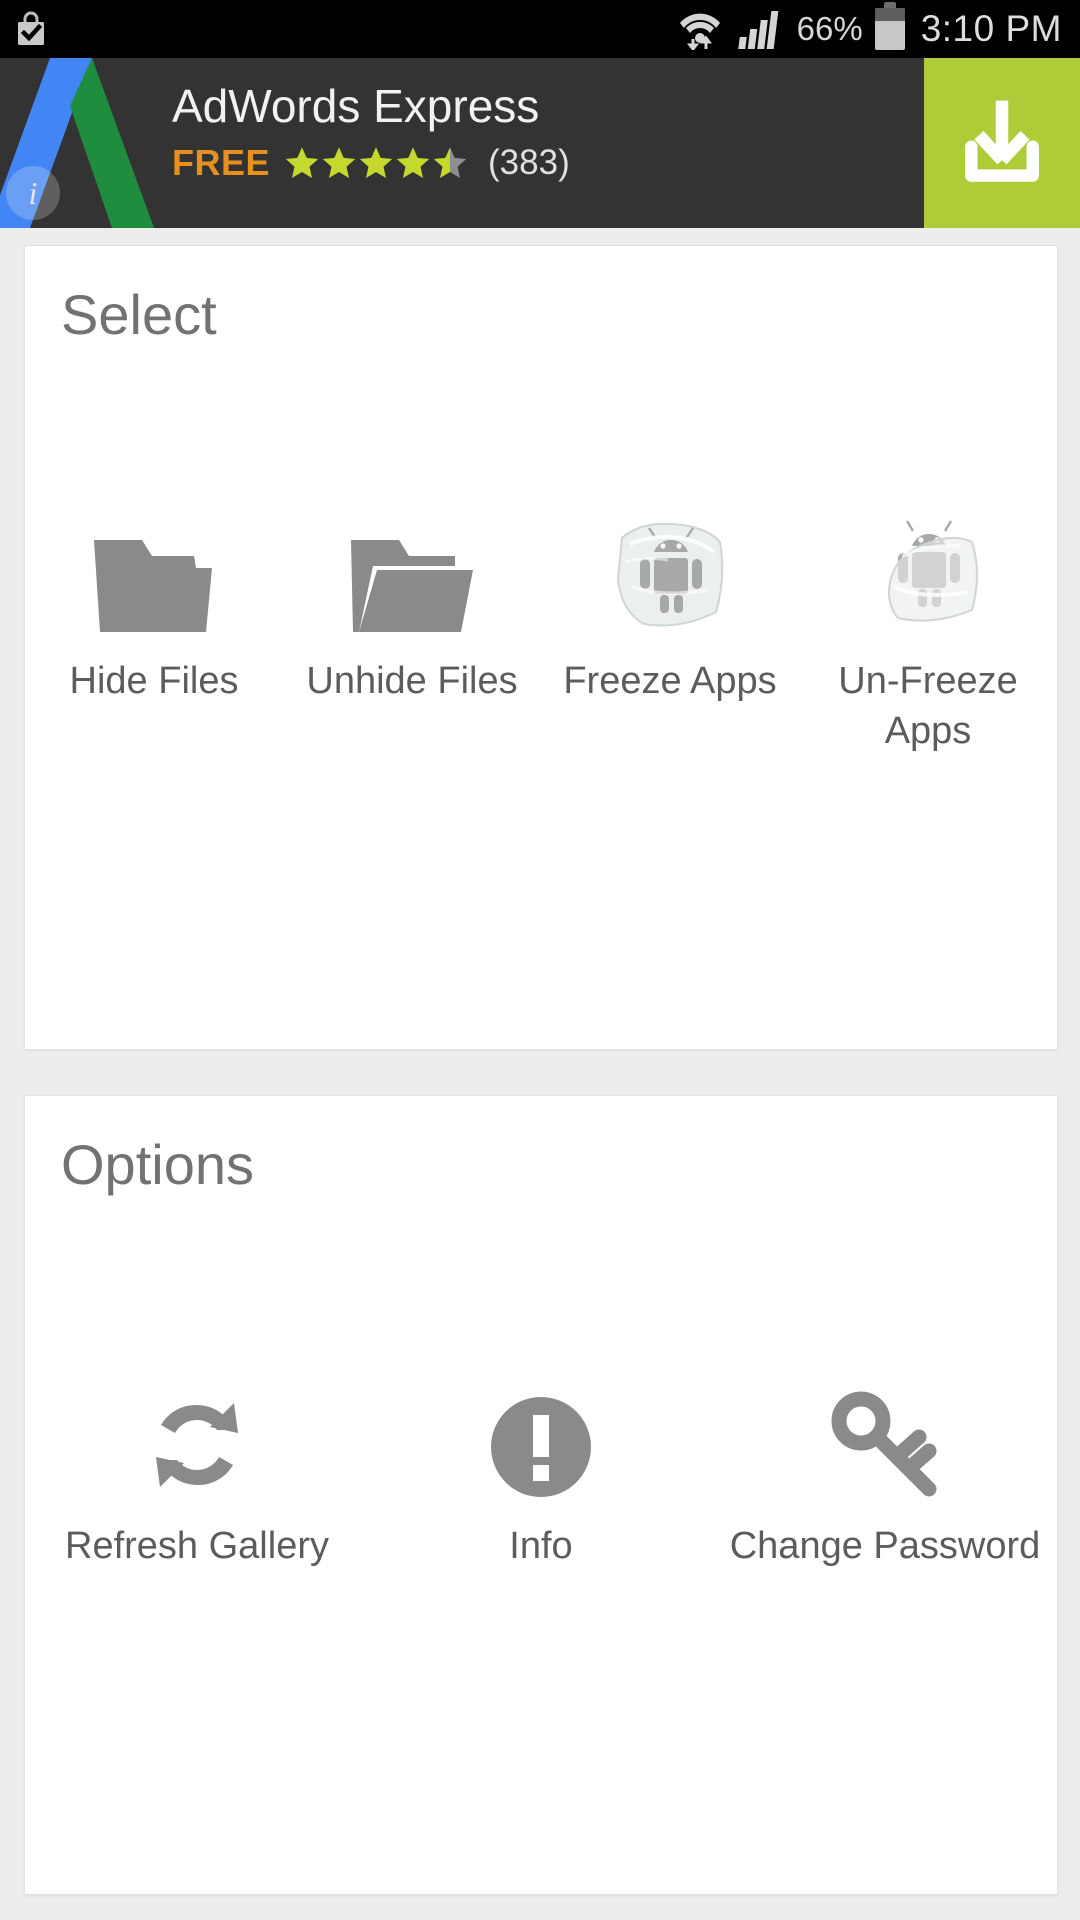 The width and height of the screenshot is (1080, 1920). What do you see at coordinates (991, 28) in the screenshot?
I see `status-bar-clock: 3:10 PM` at bounding box center [991, 28].